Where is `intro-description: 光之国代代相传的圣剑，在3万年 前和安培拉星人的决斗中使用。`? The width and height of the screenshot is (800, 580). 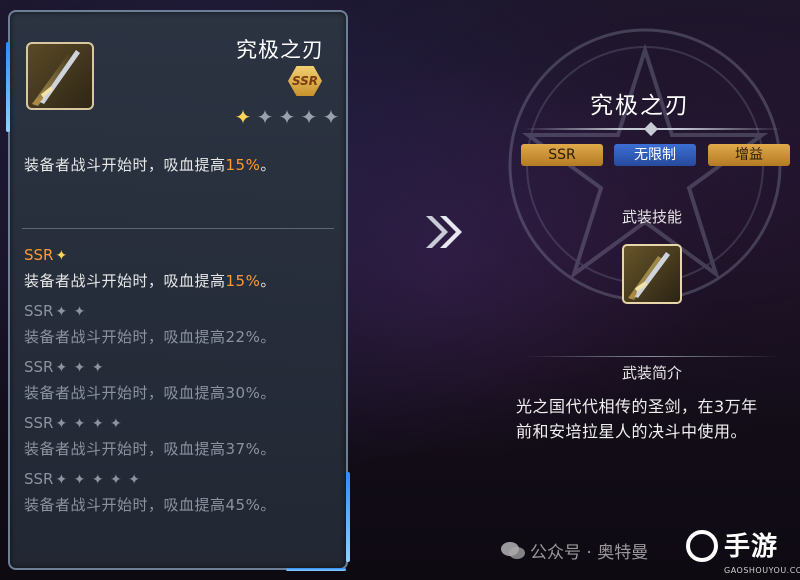 intro-description: 光之国代代相传的圣剑，在3万年 前和安培拉星人的决斗中使用。 is located at coordinates (637, 419).